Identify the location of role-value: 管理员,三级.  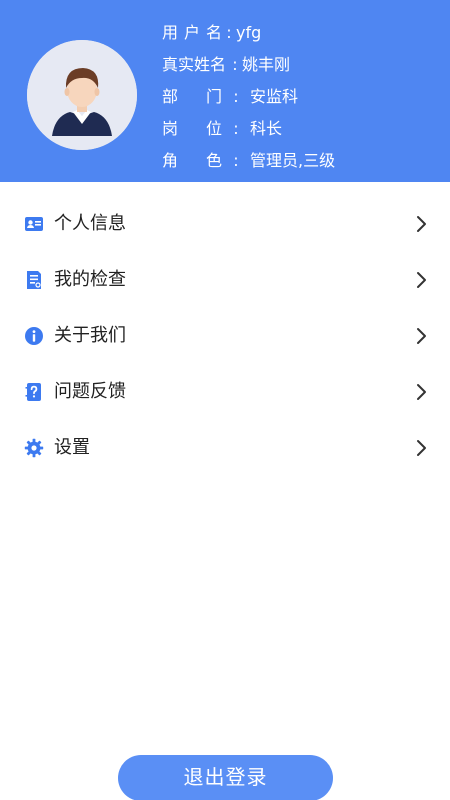
(293, 160).